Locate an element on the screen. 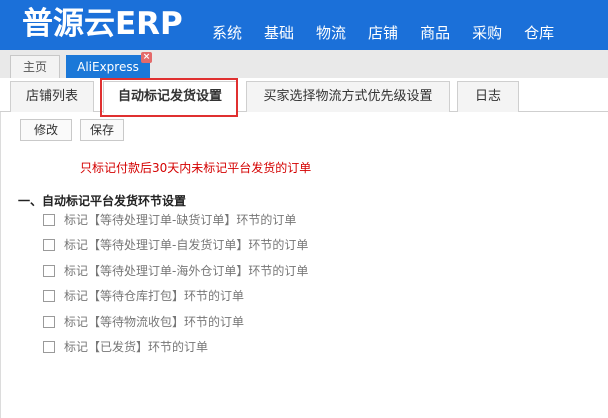  option-label: 标记【等待处理订单-缺货订单】环节的订单 is located at coordinates (180, 220).